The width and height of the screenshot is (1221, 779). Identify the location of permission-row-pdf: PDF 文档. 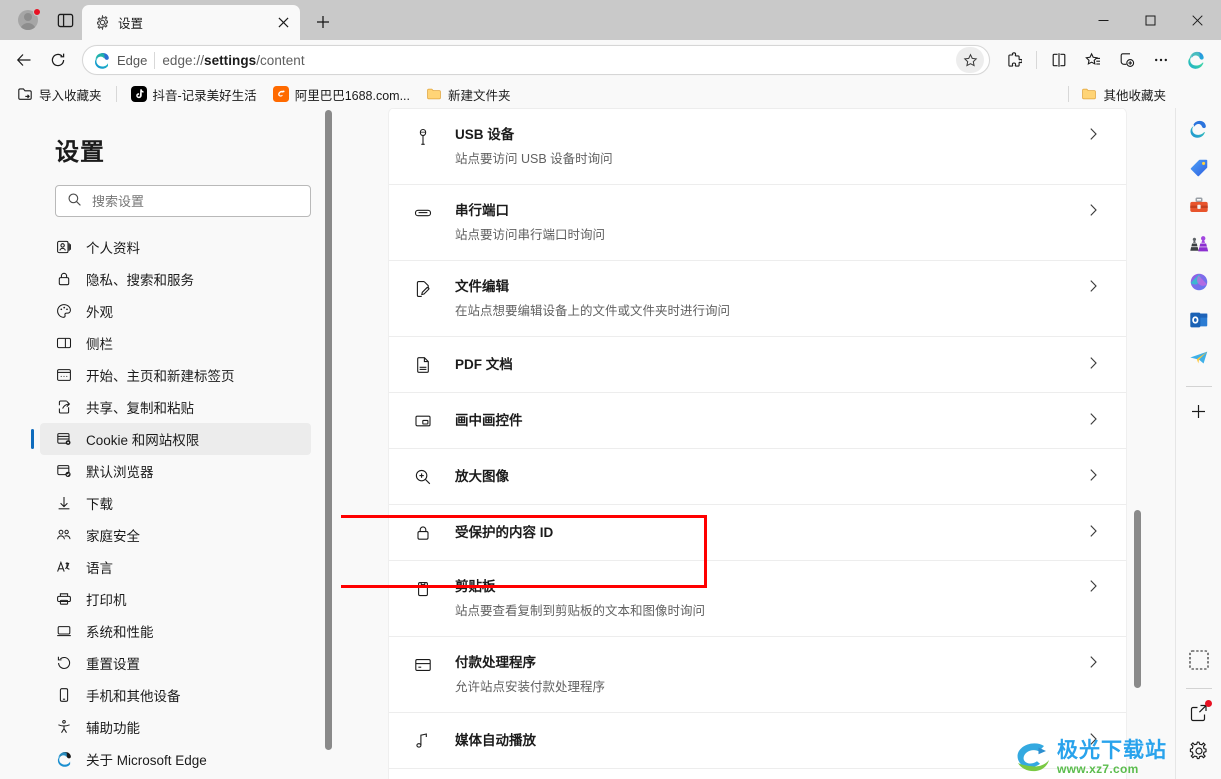
(757, 365).